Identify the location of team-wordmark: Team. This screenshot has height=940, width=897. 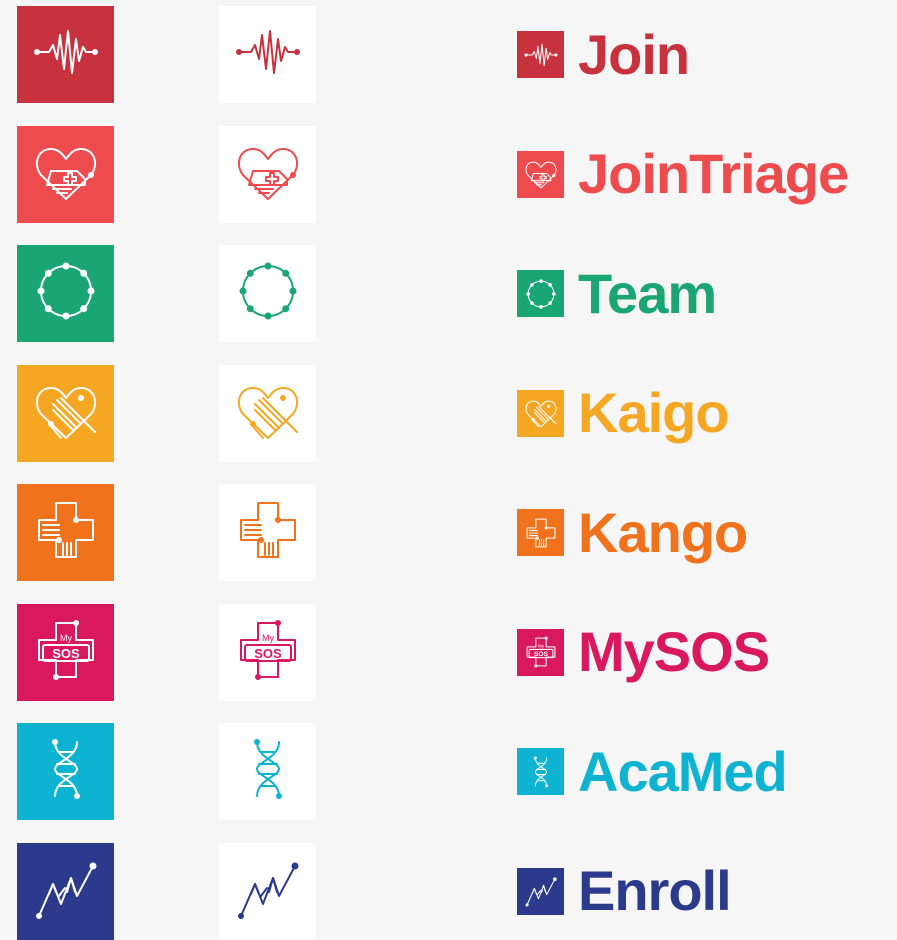
(617, 293).